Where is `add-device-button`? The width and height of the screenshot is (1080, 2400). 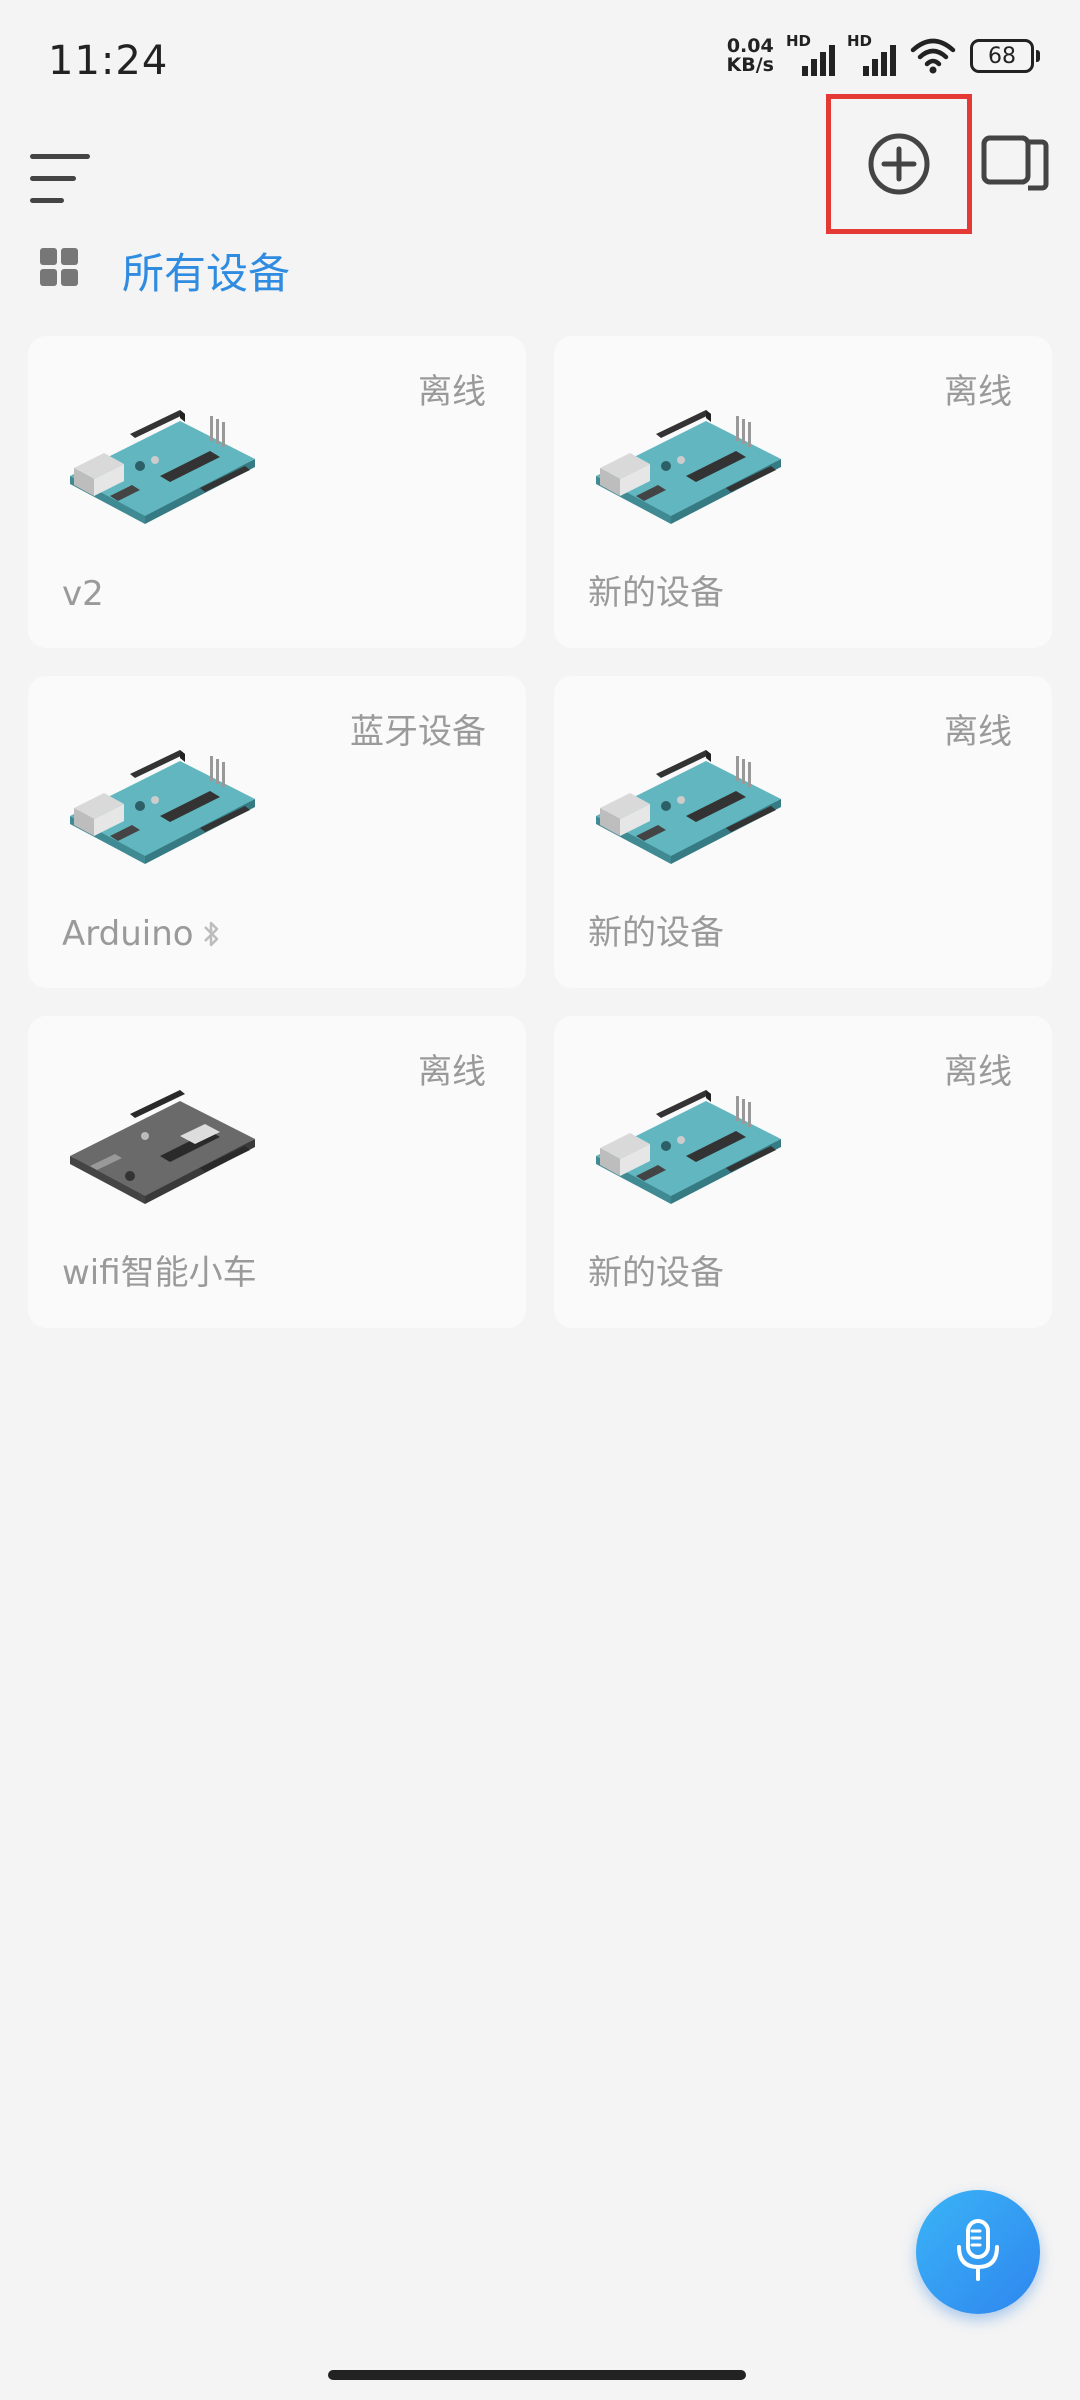 add-device-button is located at coordinates (899, 164).